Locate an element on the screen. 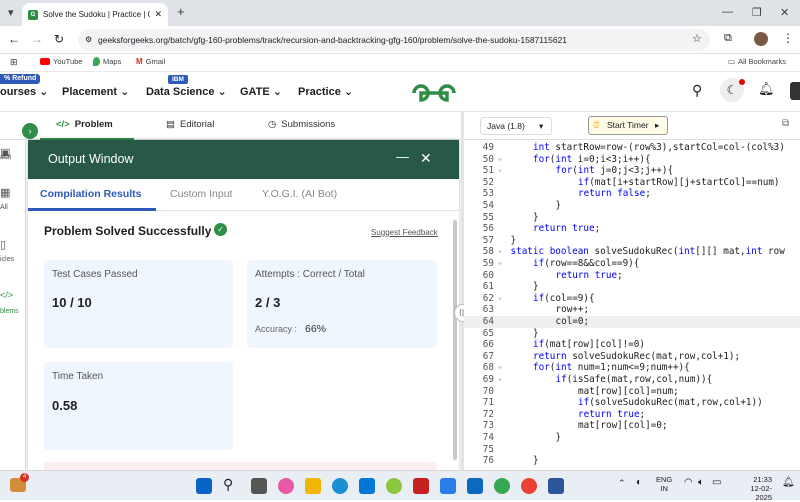  close-output-icon: ✕ is located at coordinates (426, 158).